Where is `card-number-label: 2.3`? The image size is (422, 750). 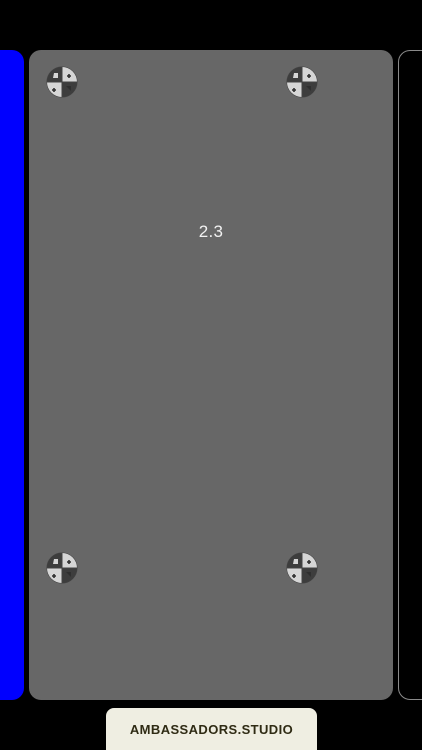
card-number-label: 2.3 is located at coordinates (211, 231).